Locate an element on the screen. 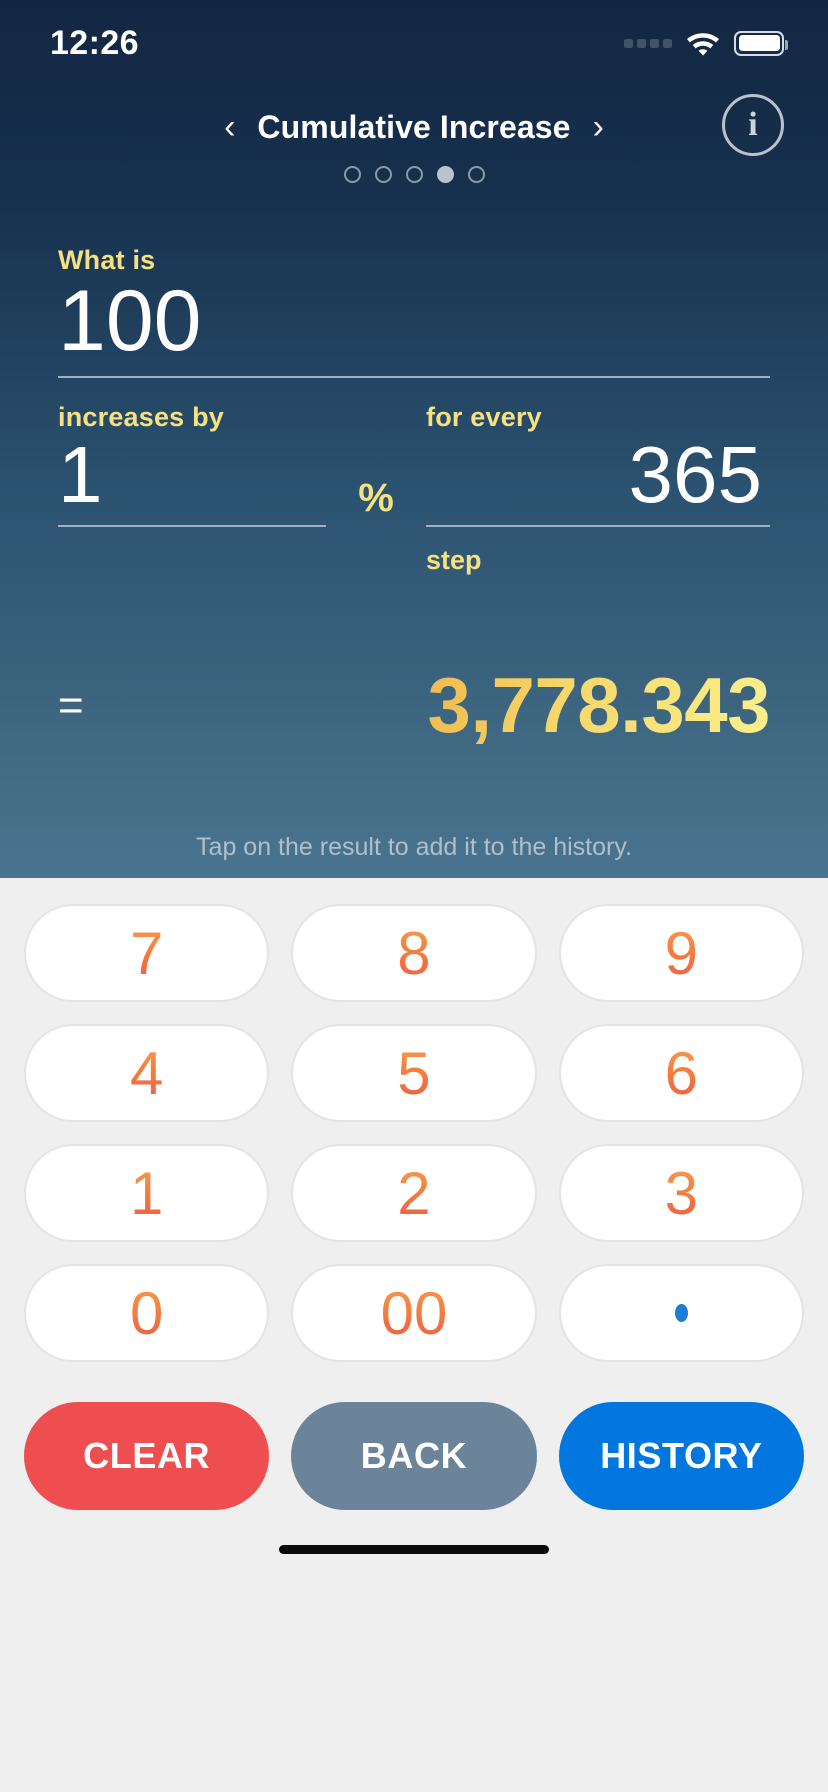 Image resolution: width=828 pixels, height=1792 pixels. keypad-row: 7 8 9 is located at coordinates (414, 953).